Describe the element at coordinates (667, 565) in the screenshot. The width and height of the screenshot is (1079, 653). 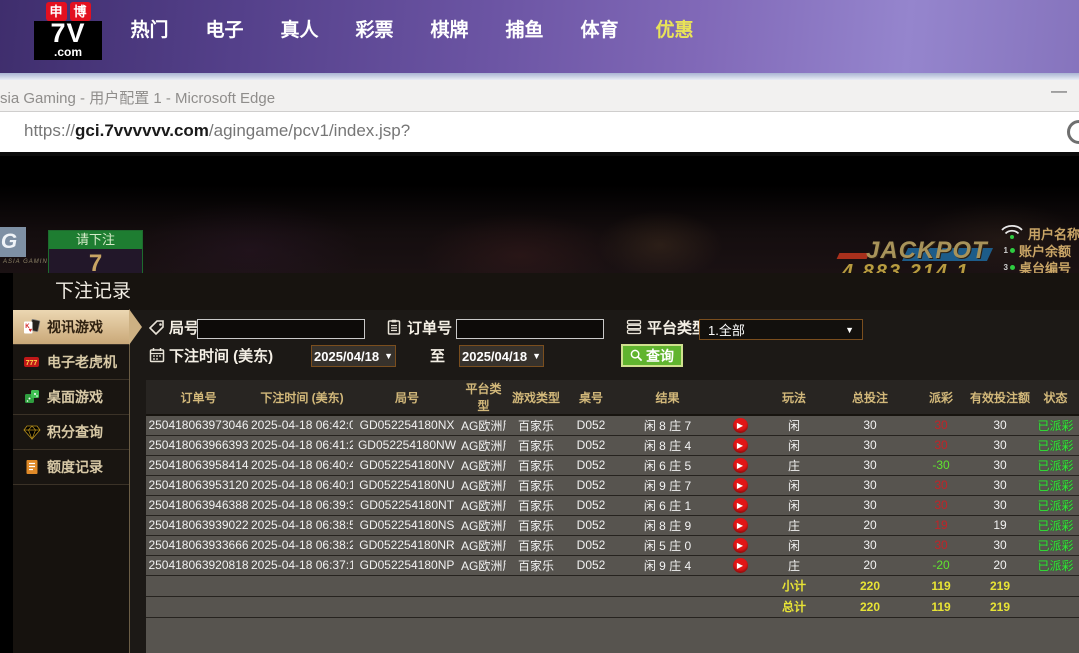
I see `cell-result: 闲 9 庄 4` at that location.